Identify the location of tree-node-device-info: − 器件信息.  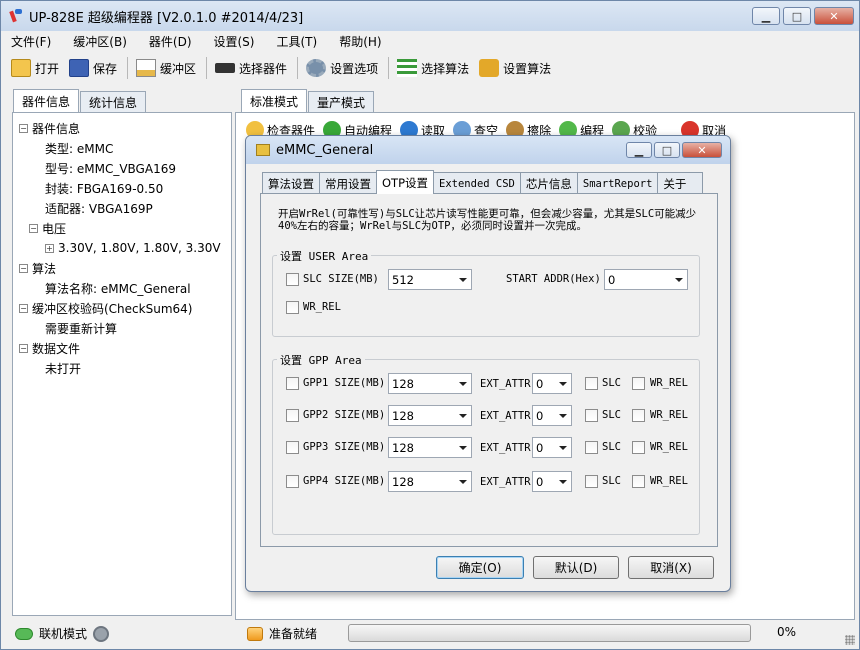
(124, 128).